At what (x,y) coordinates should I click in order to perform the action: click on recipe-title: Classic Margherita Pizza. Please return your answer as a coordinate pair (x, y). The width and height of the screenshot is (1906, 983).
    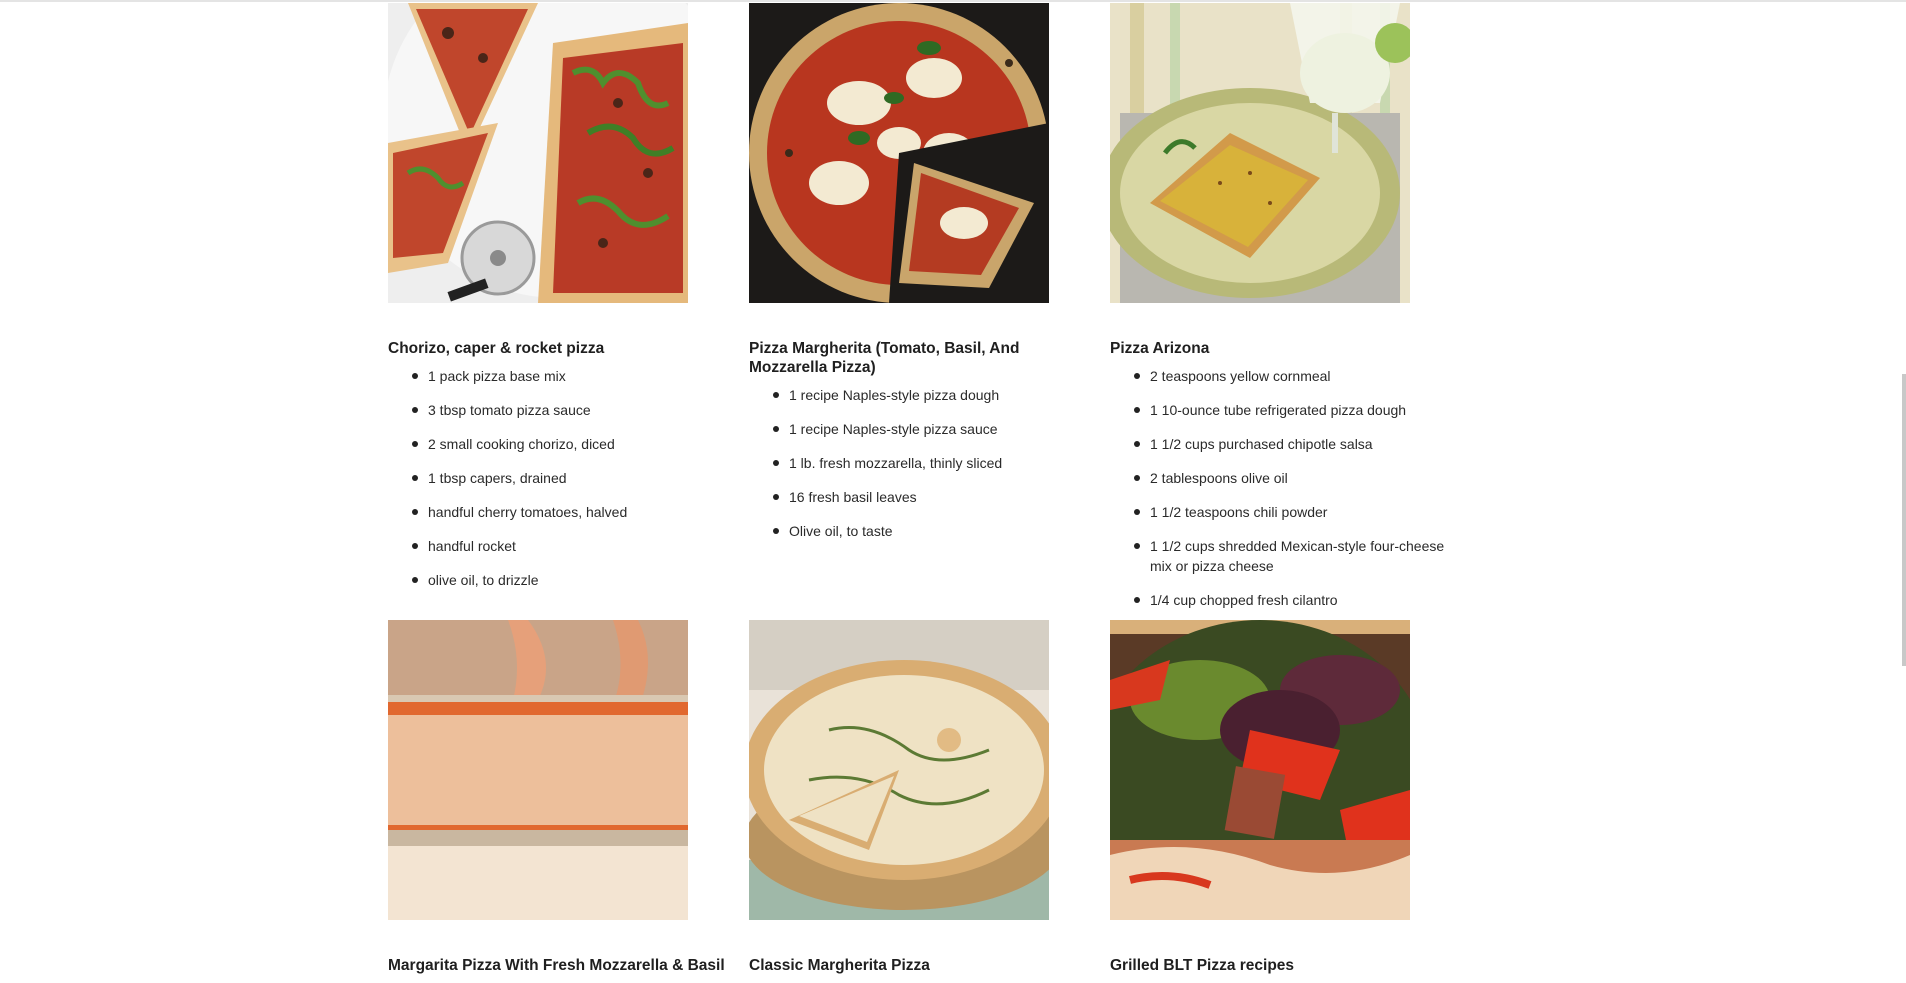
    Looking at the image, I should click on (919, 965).